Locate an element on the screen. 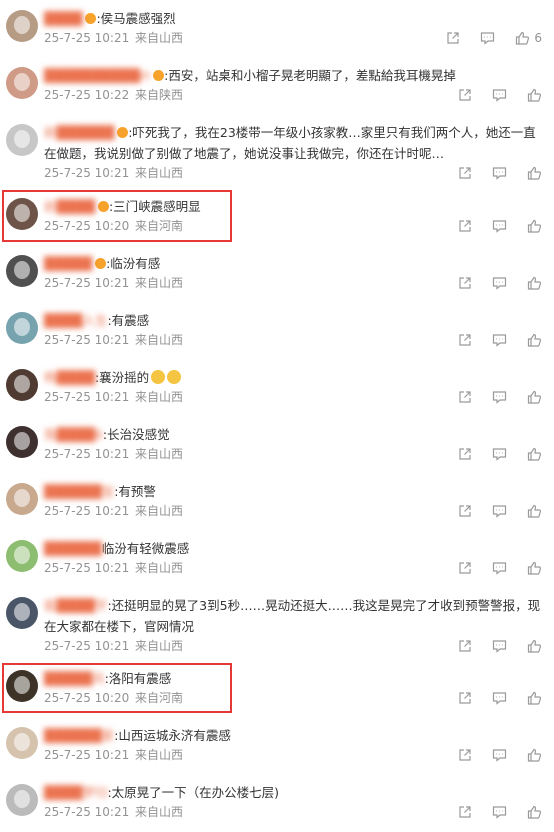 This screenshot has height=832, width=554. emoji-icon is located at coordinates (158, 377).